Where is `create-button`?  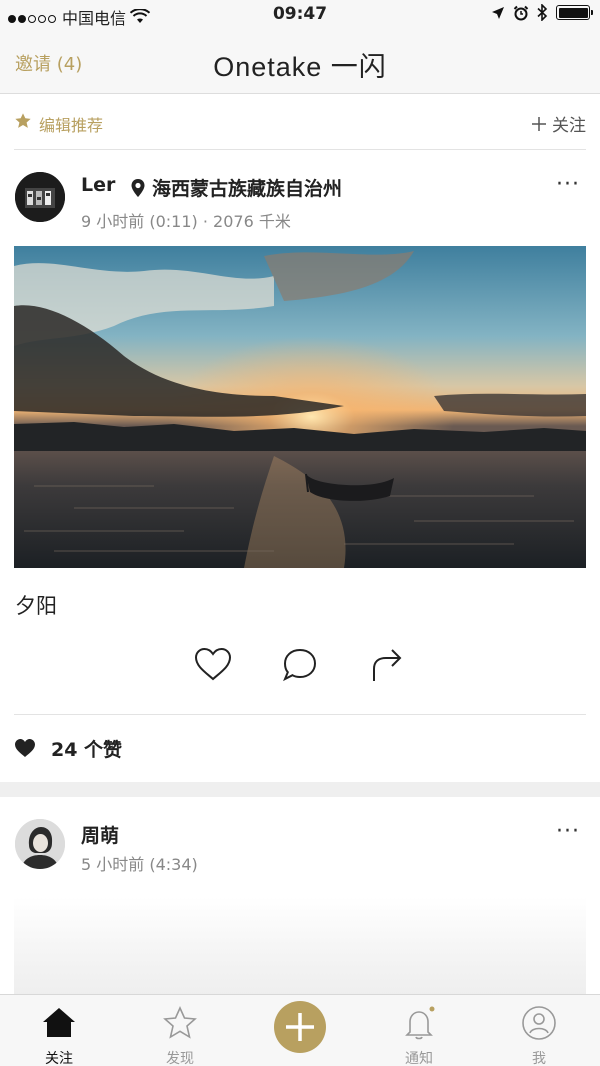 create-button is located at coordinates (300, 1027).